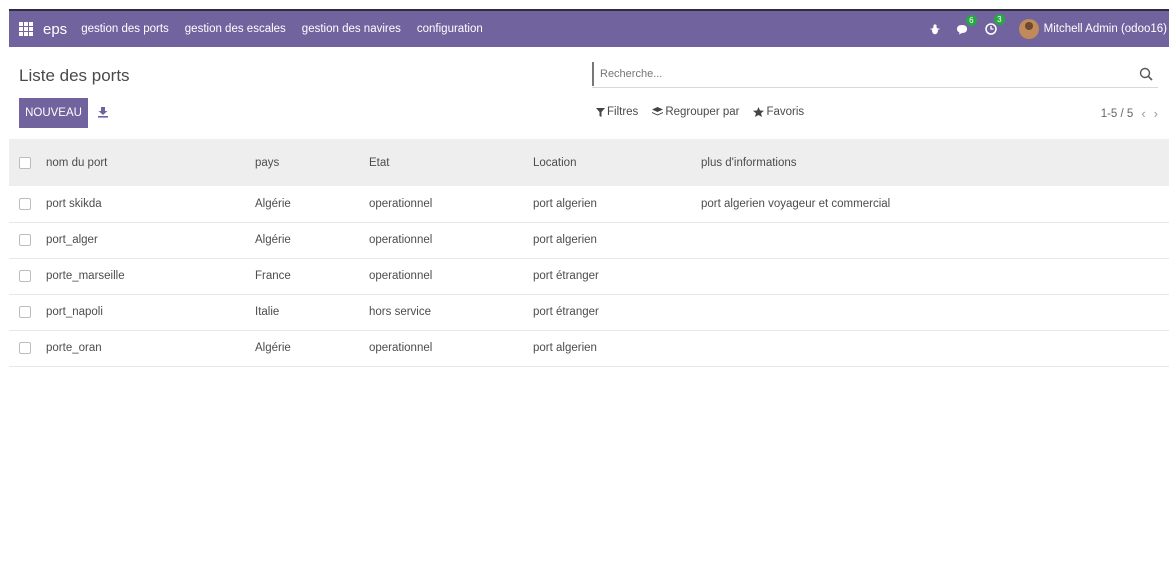 The height and width of the screenshot is (561, 1169). I want to click on search-options: Filtres Regrouper par Favoris, so click(707, 112).